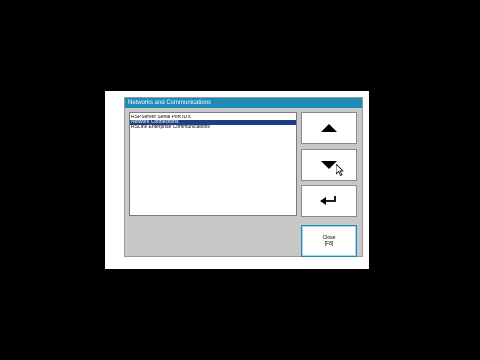  What do you see at coordinates (213, 127) in the screenshot?
I see `list-item: RSLinx Enterprise Communications` at bounding box center [213, 127].